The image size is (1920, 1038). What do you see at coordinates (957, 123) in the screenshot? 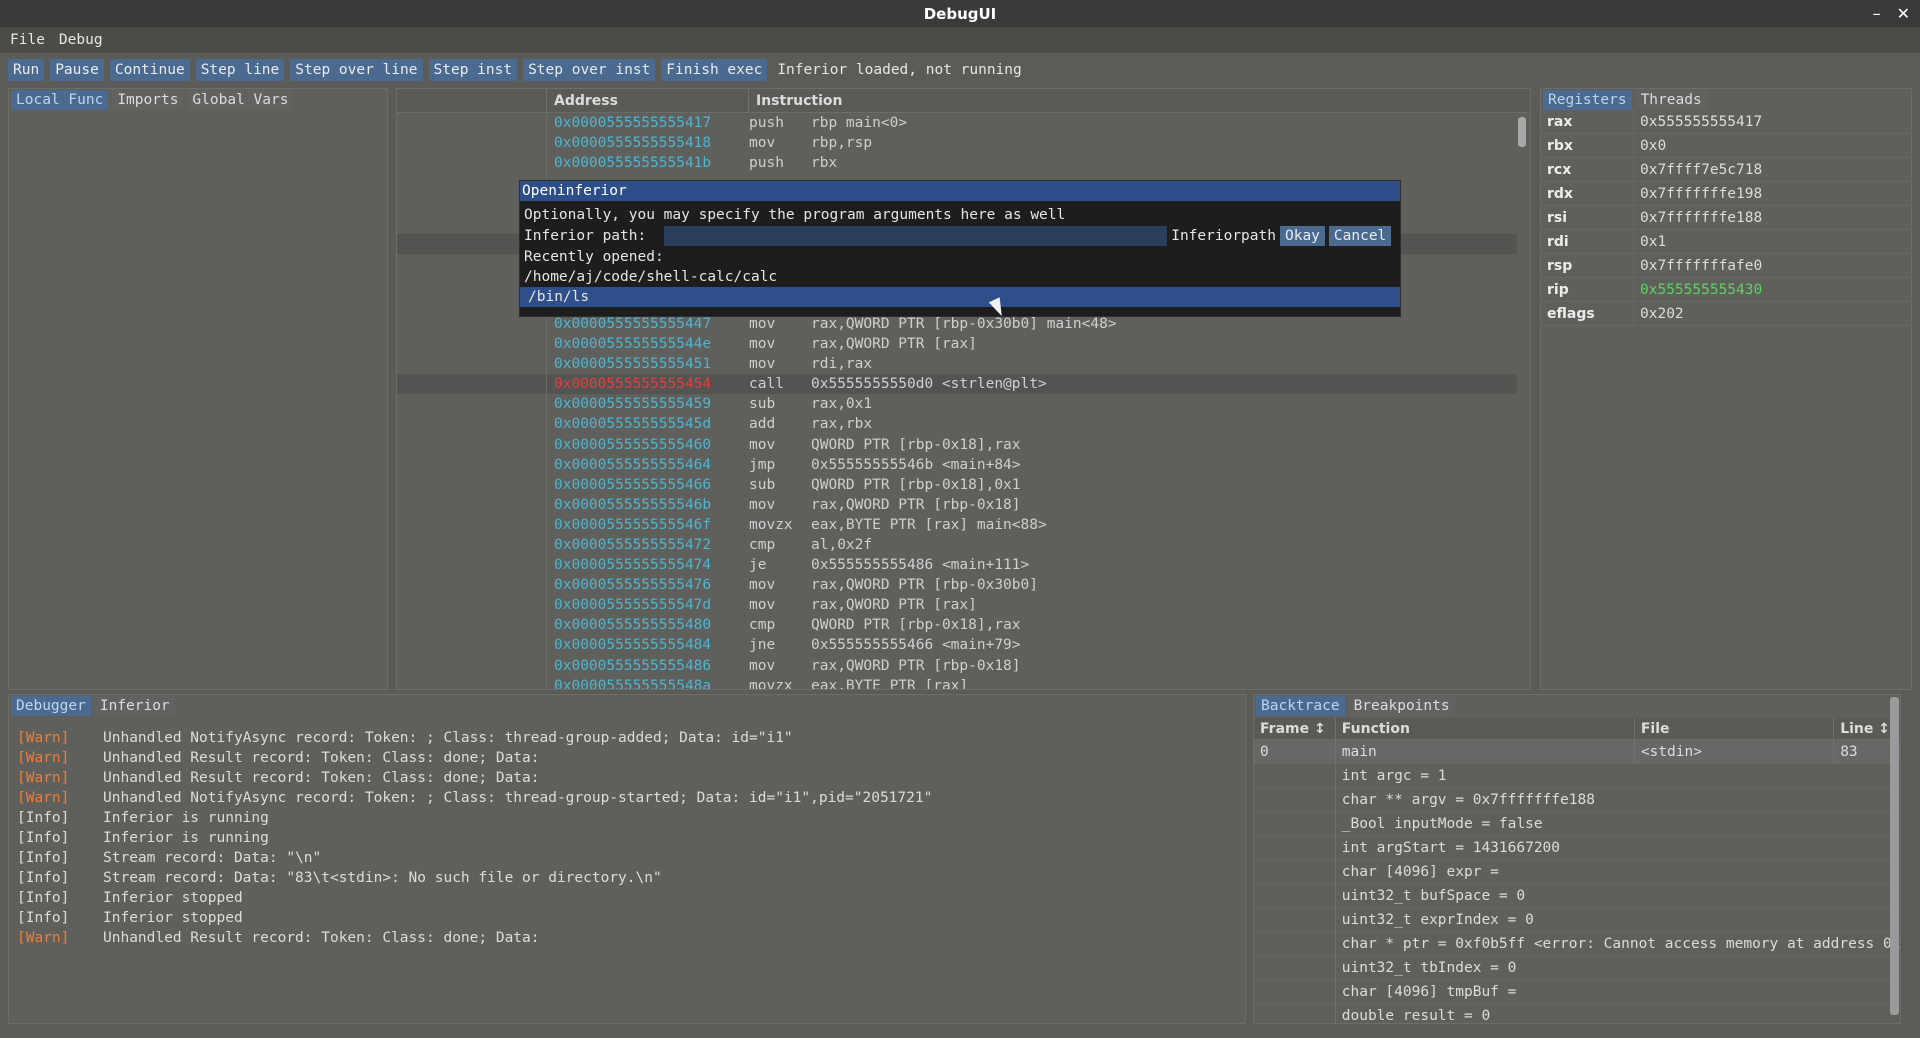
I see `disassembly-row: 0x0000555555555417 push rbp main<0>` at bounding box center [957, 123].